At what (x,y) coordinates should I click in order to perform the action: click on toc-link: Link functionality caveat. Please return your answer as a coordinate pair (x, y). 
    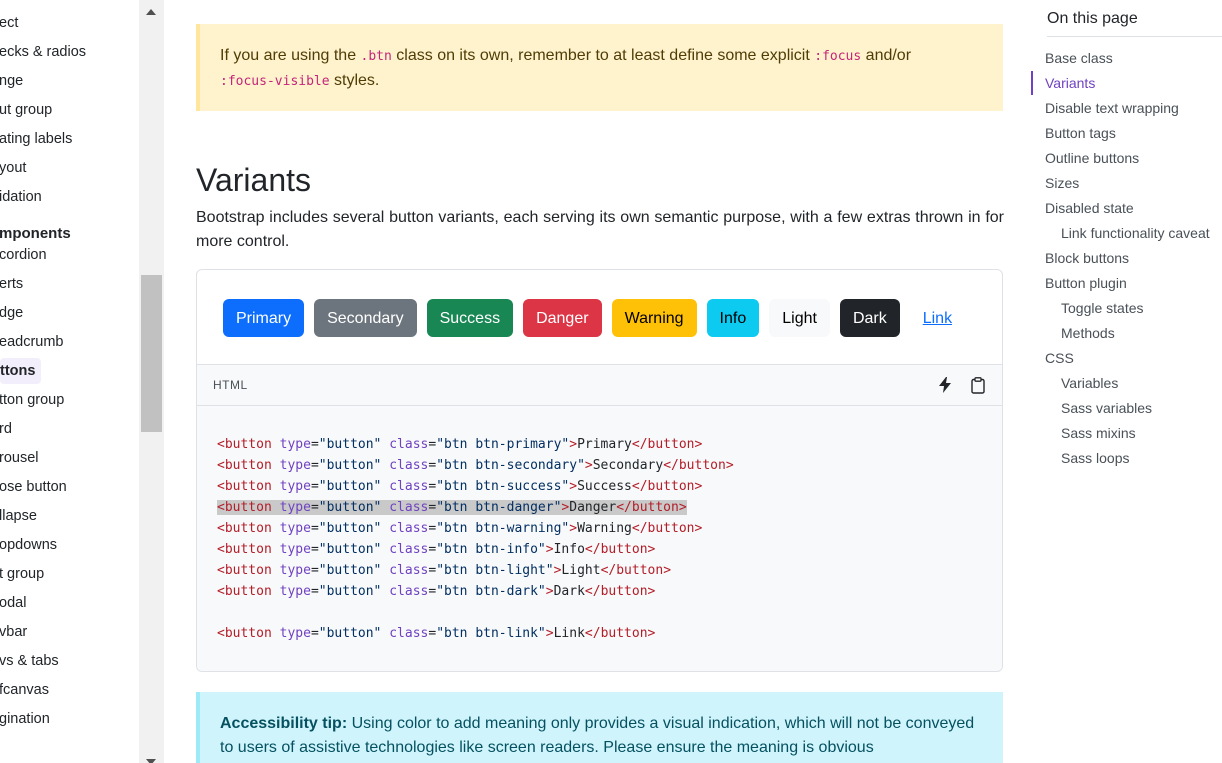
    Looking at the image, I should click on (1135, 233).